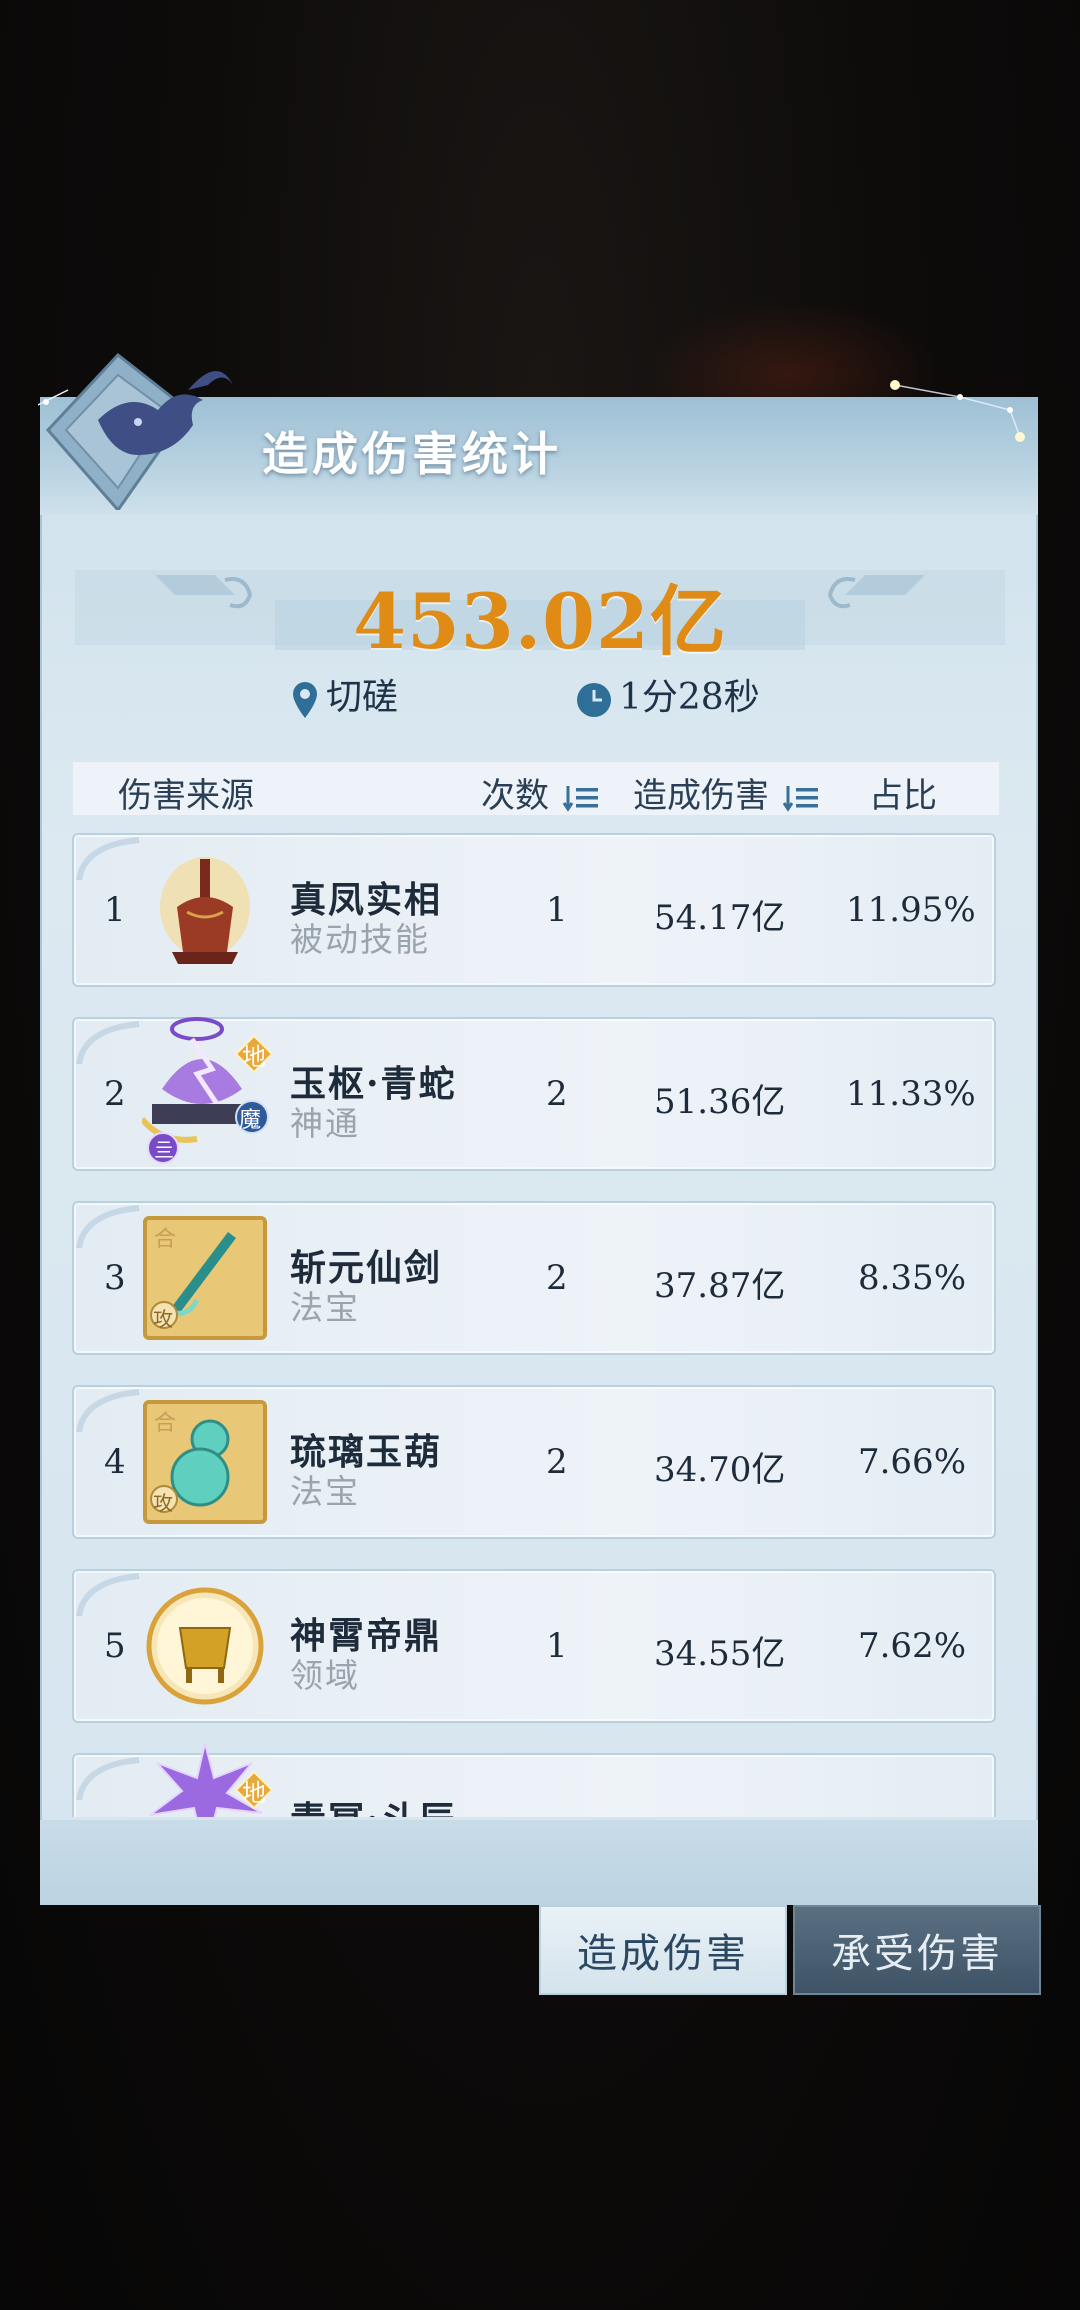 The height and width of the screenshot is (2310, 1080). I want to click on duration-info: 1分28秒, so click(667, 694).